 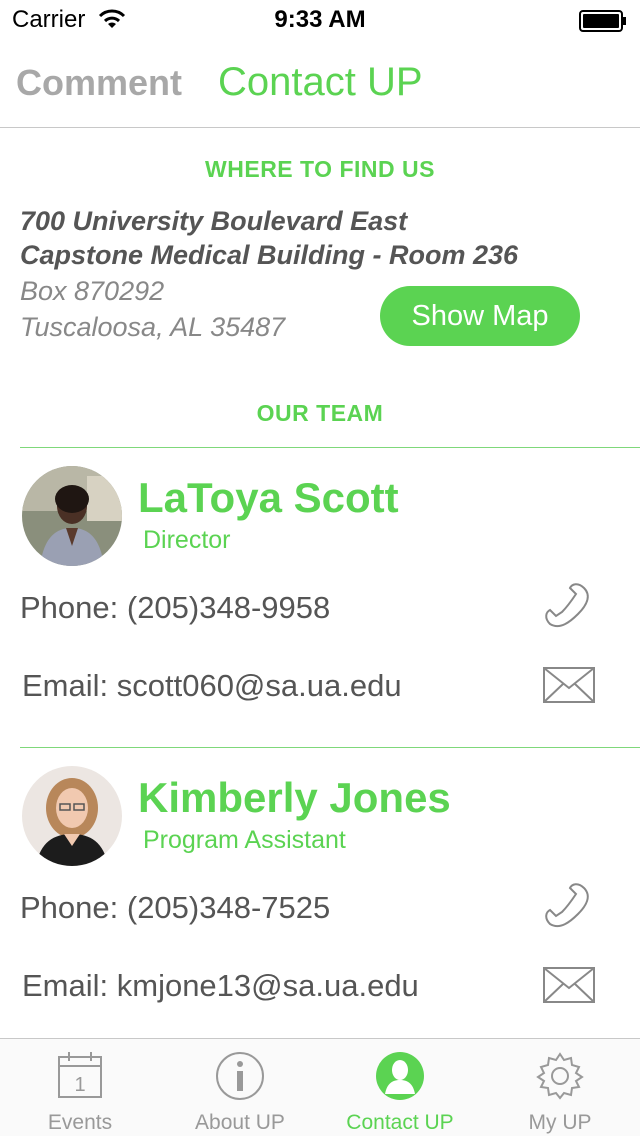 I want to click on info-icon, so click(x=240, y=1076).